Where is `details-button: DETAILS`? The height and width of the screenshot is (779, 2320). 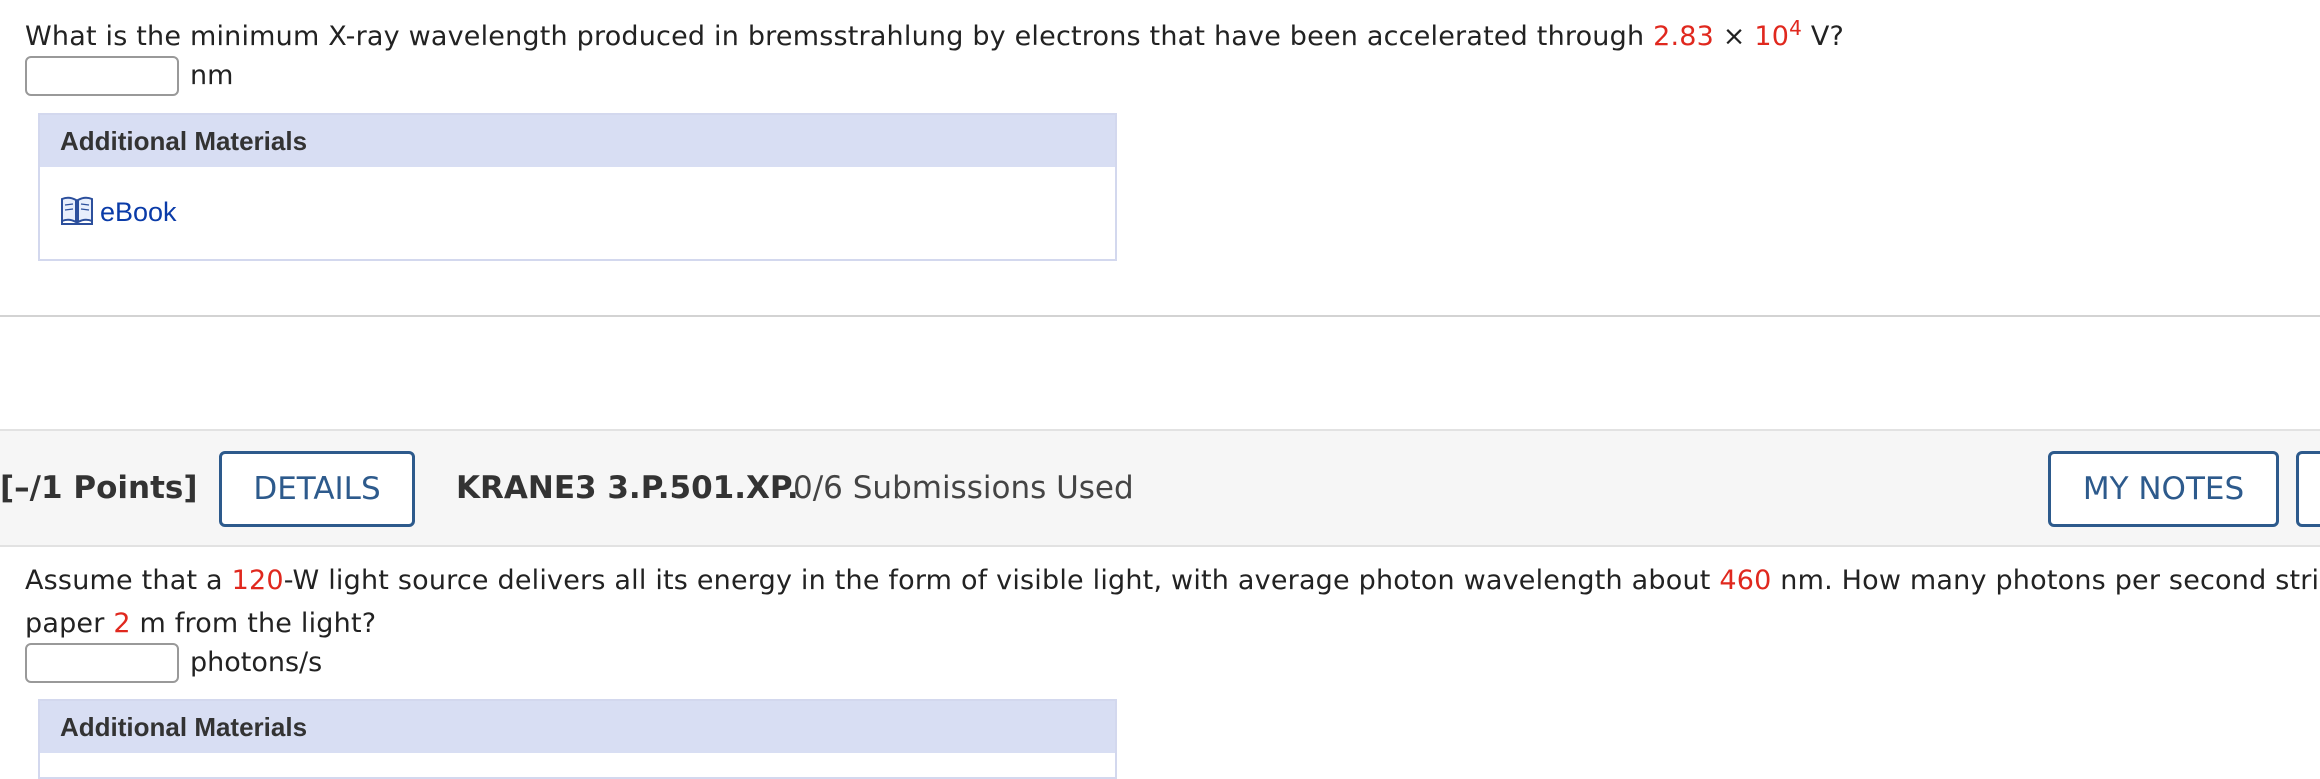
details-button: DETAILS is located at coordinates (317, 489).